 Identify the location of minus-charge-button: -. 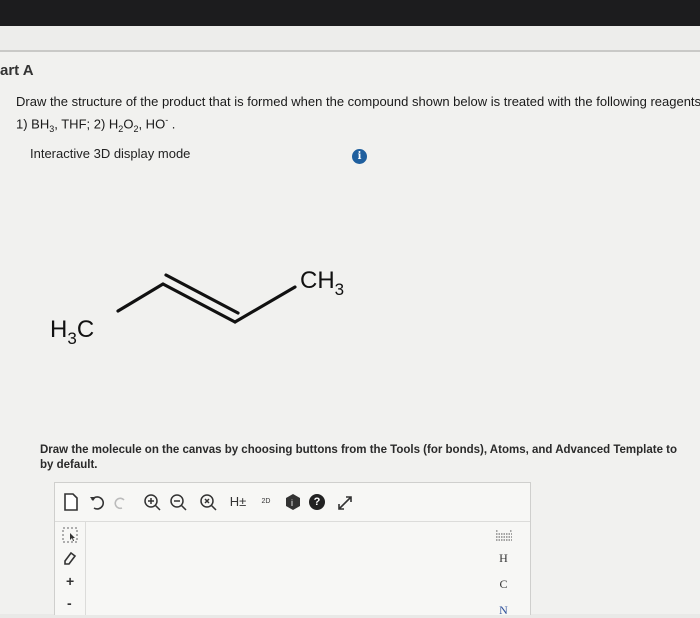
(69, 603).